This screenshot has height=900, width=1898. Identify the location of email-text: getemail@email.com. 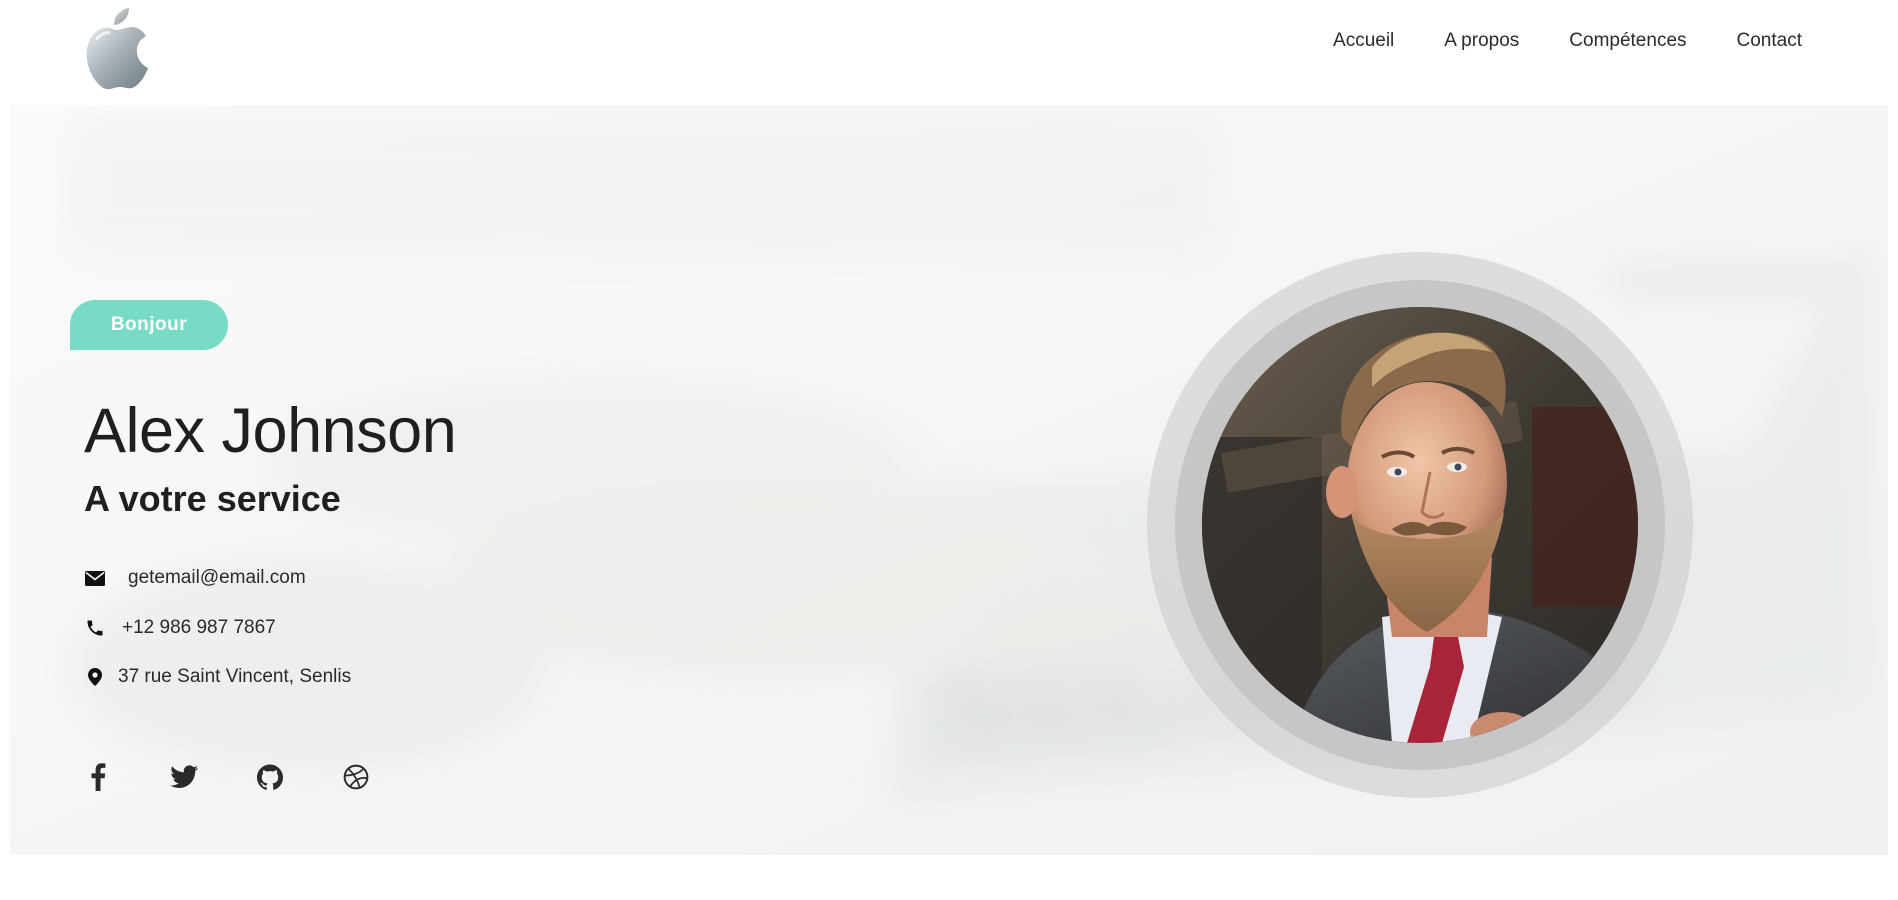
(217, 578).